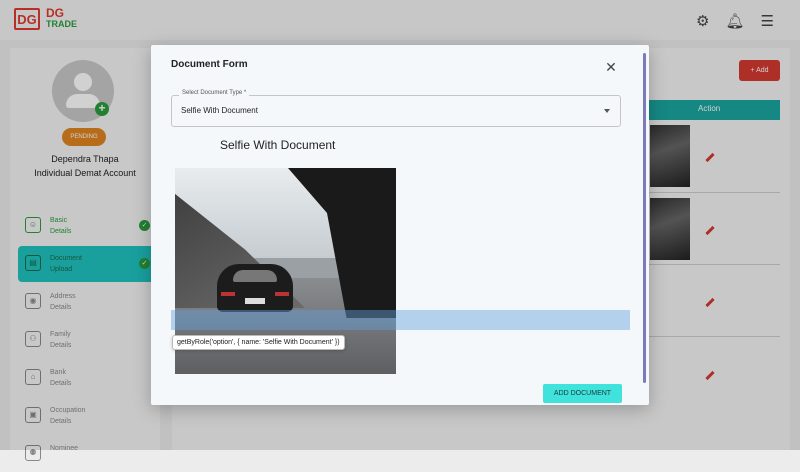  I want to click on chevron-down-icon, so click(607, 111).